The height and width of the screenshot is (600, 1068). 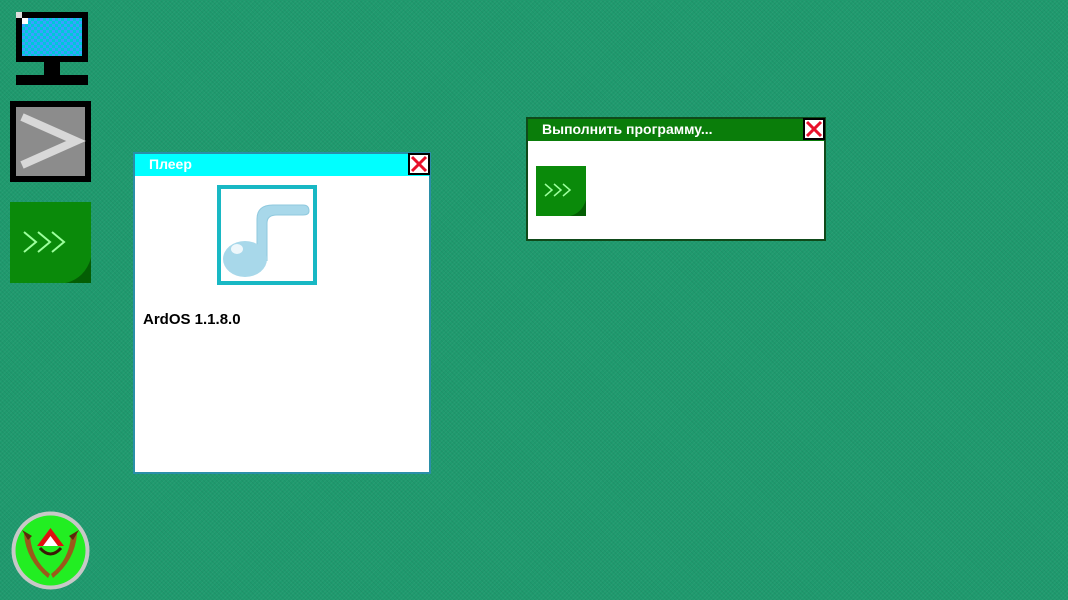 What do you see at coordinates (814, 129) in the screenshot?
I see `run-close-button` at bounding box center [814, 129].